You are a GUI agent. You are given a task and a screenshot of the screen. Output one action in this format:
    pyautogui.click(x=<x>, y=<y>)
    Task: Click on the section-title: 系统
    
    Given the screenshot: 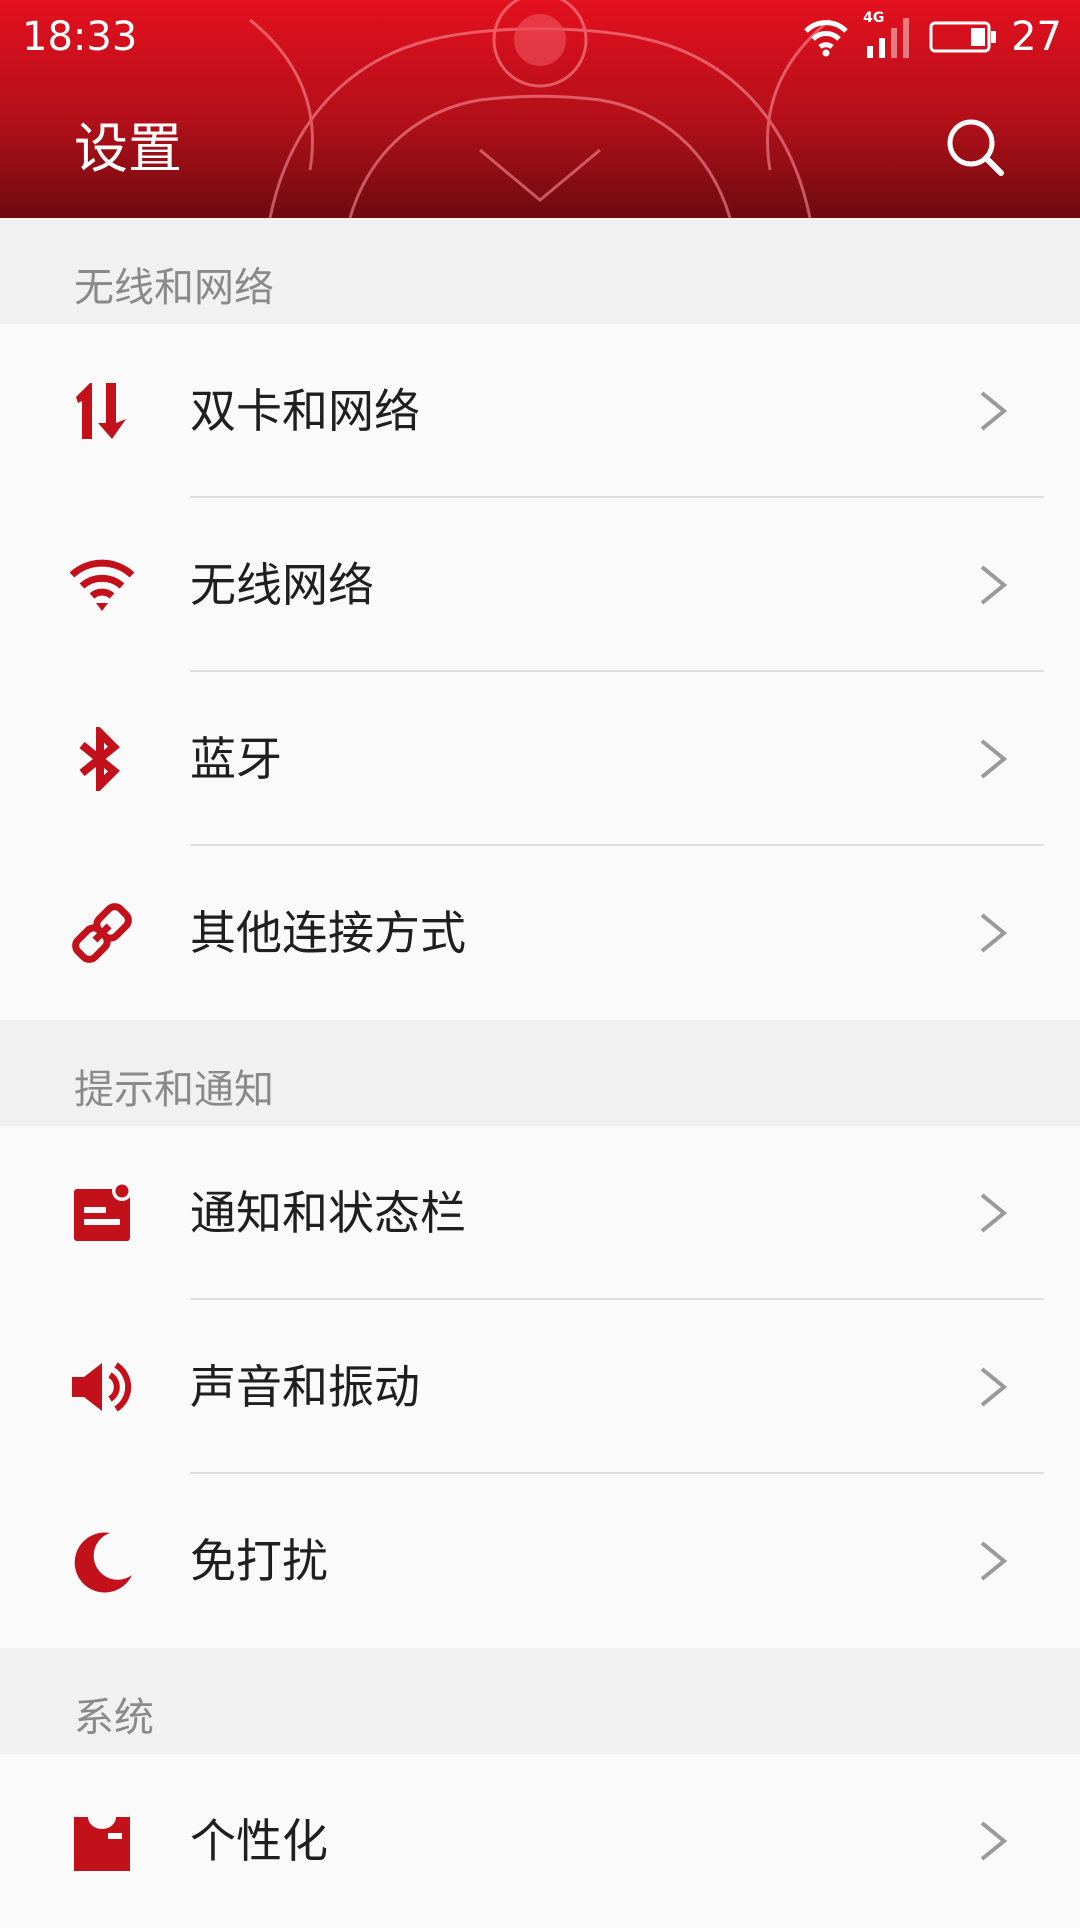 What is the action you would take?
    pyautogui.click(x=114, y=1718)
    